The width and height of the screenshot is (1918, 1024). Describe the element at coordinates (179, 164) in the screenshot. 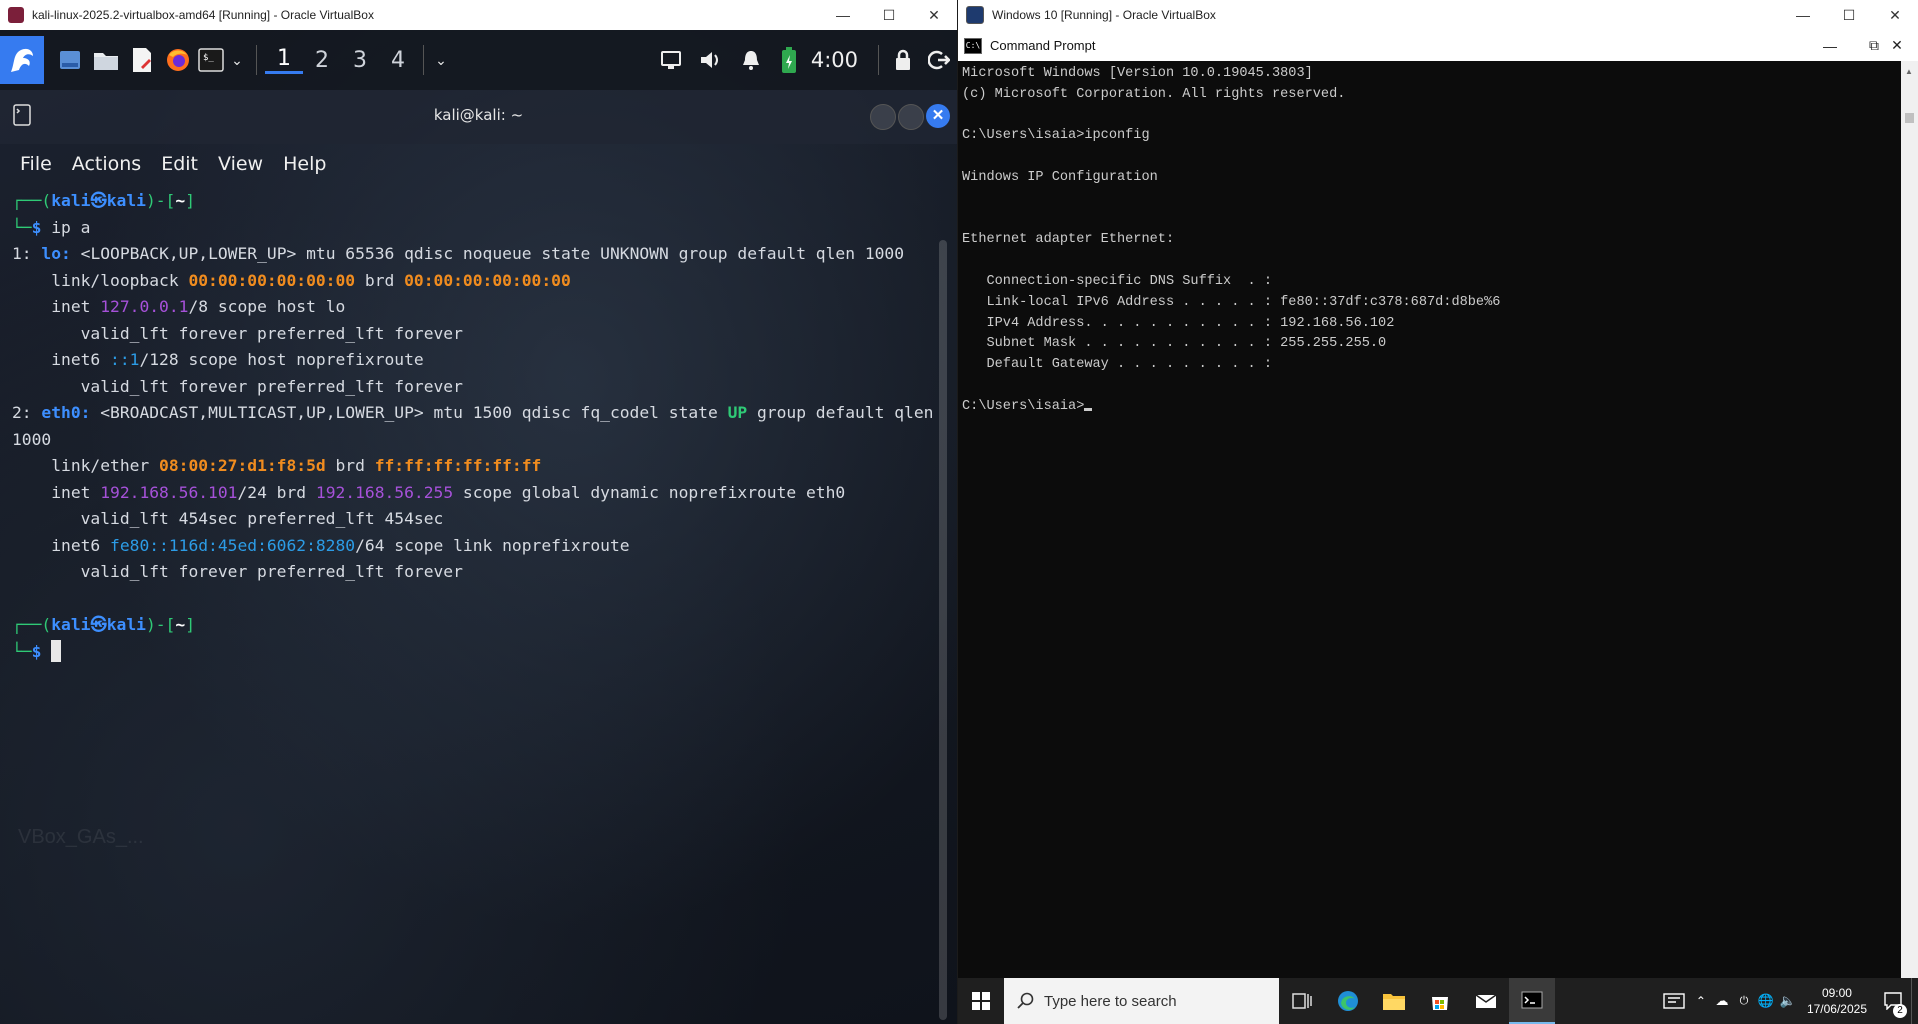

I see `menu-edit: Edit` at that location.